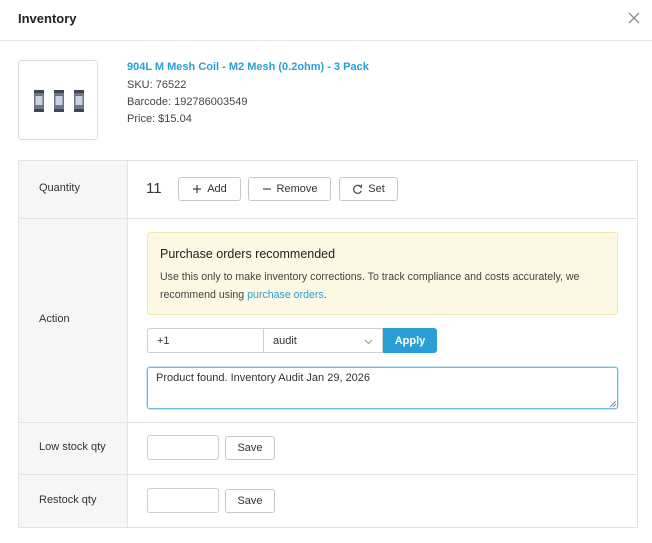 The height and width of the screenshot is (543, 652). What do you see at coordinates (217, 189) in the screenshot?
I see `add-button-label: Add` at bounding box center [217, 189].